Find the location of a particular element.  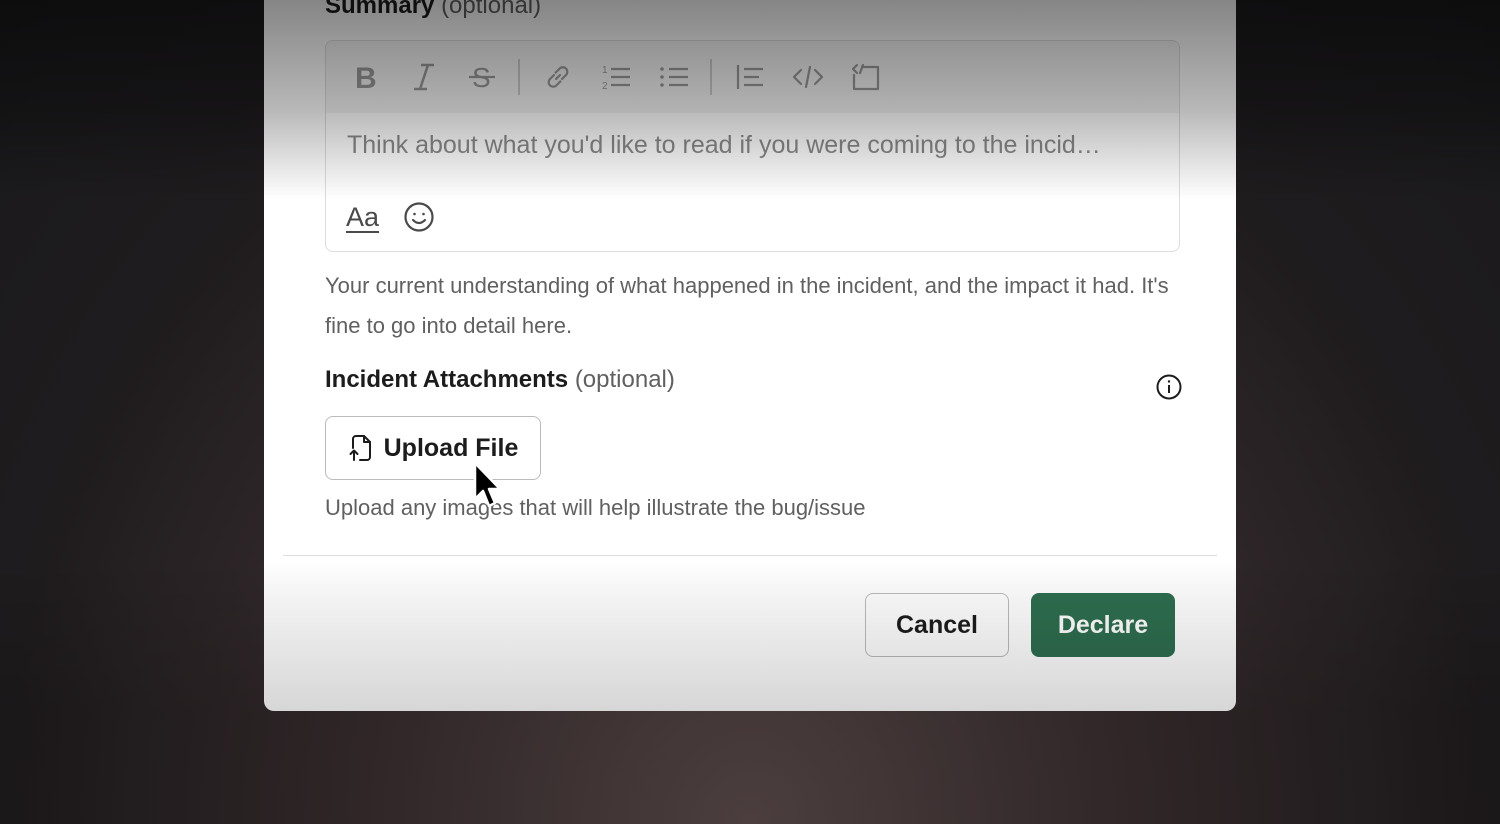

ordered-list-icon: 12 is located at coordinates (616, 77).